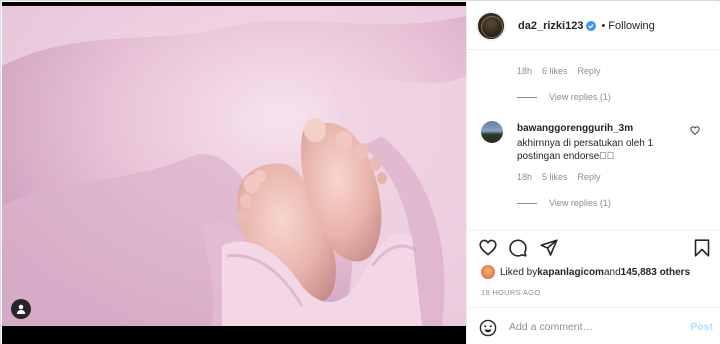 The height and width of the screenshot is (344, 720). What do you see at coordinates (550, 26) in the screenshot?
I see `author-username: da2_rizki123` at bounding box center [550, 26].